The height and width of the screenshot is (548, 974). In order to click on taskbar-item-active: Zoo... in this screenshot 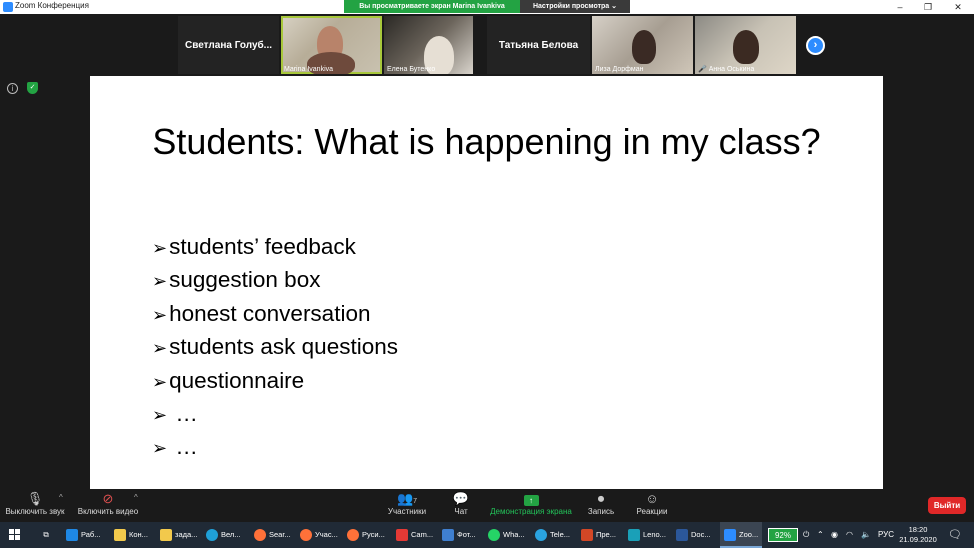, I will do `click(741, 535)`.